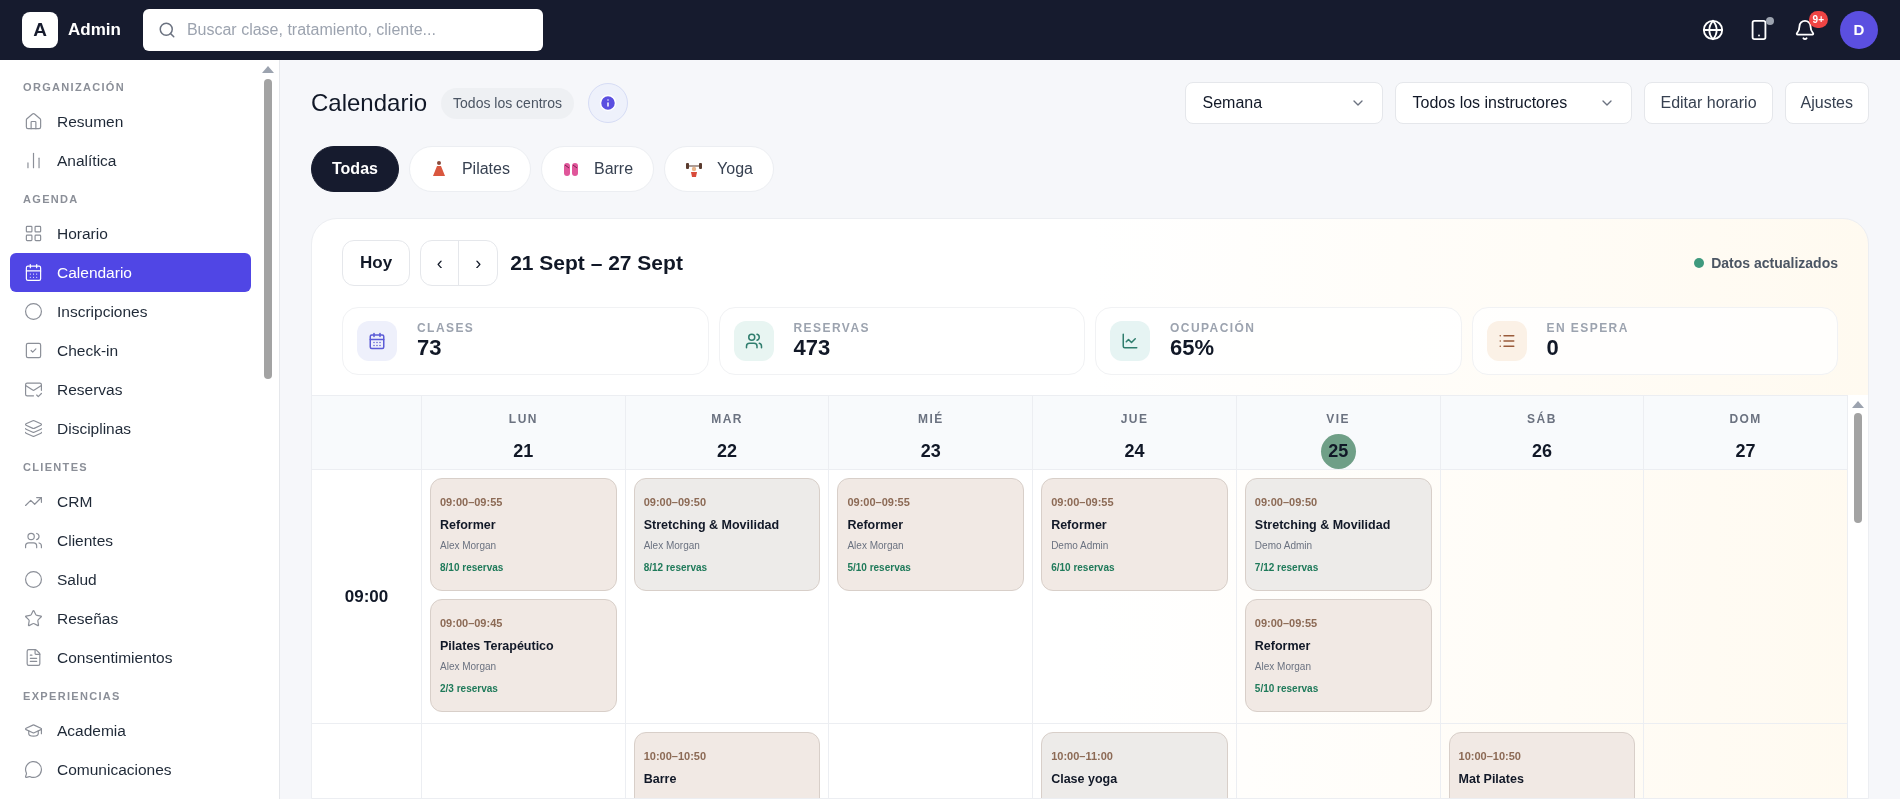  Describe the element at coordinates (440, 263) in the screenshot. I see `previous-button: ‹` at that location.